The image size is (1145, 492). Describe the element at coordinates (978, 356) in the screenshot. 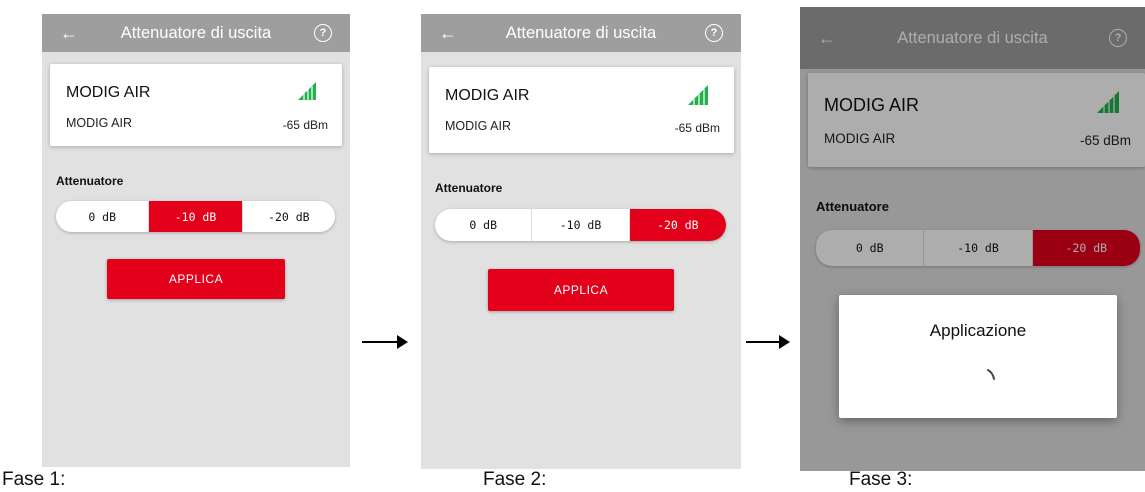

I see `progress-dialog: Applicazione` at that location.